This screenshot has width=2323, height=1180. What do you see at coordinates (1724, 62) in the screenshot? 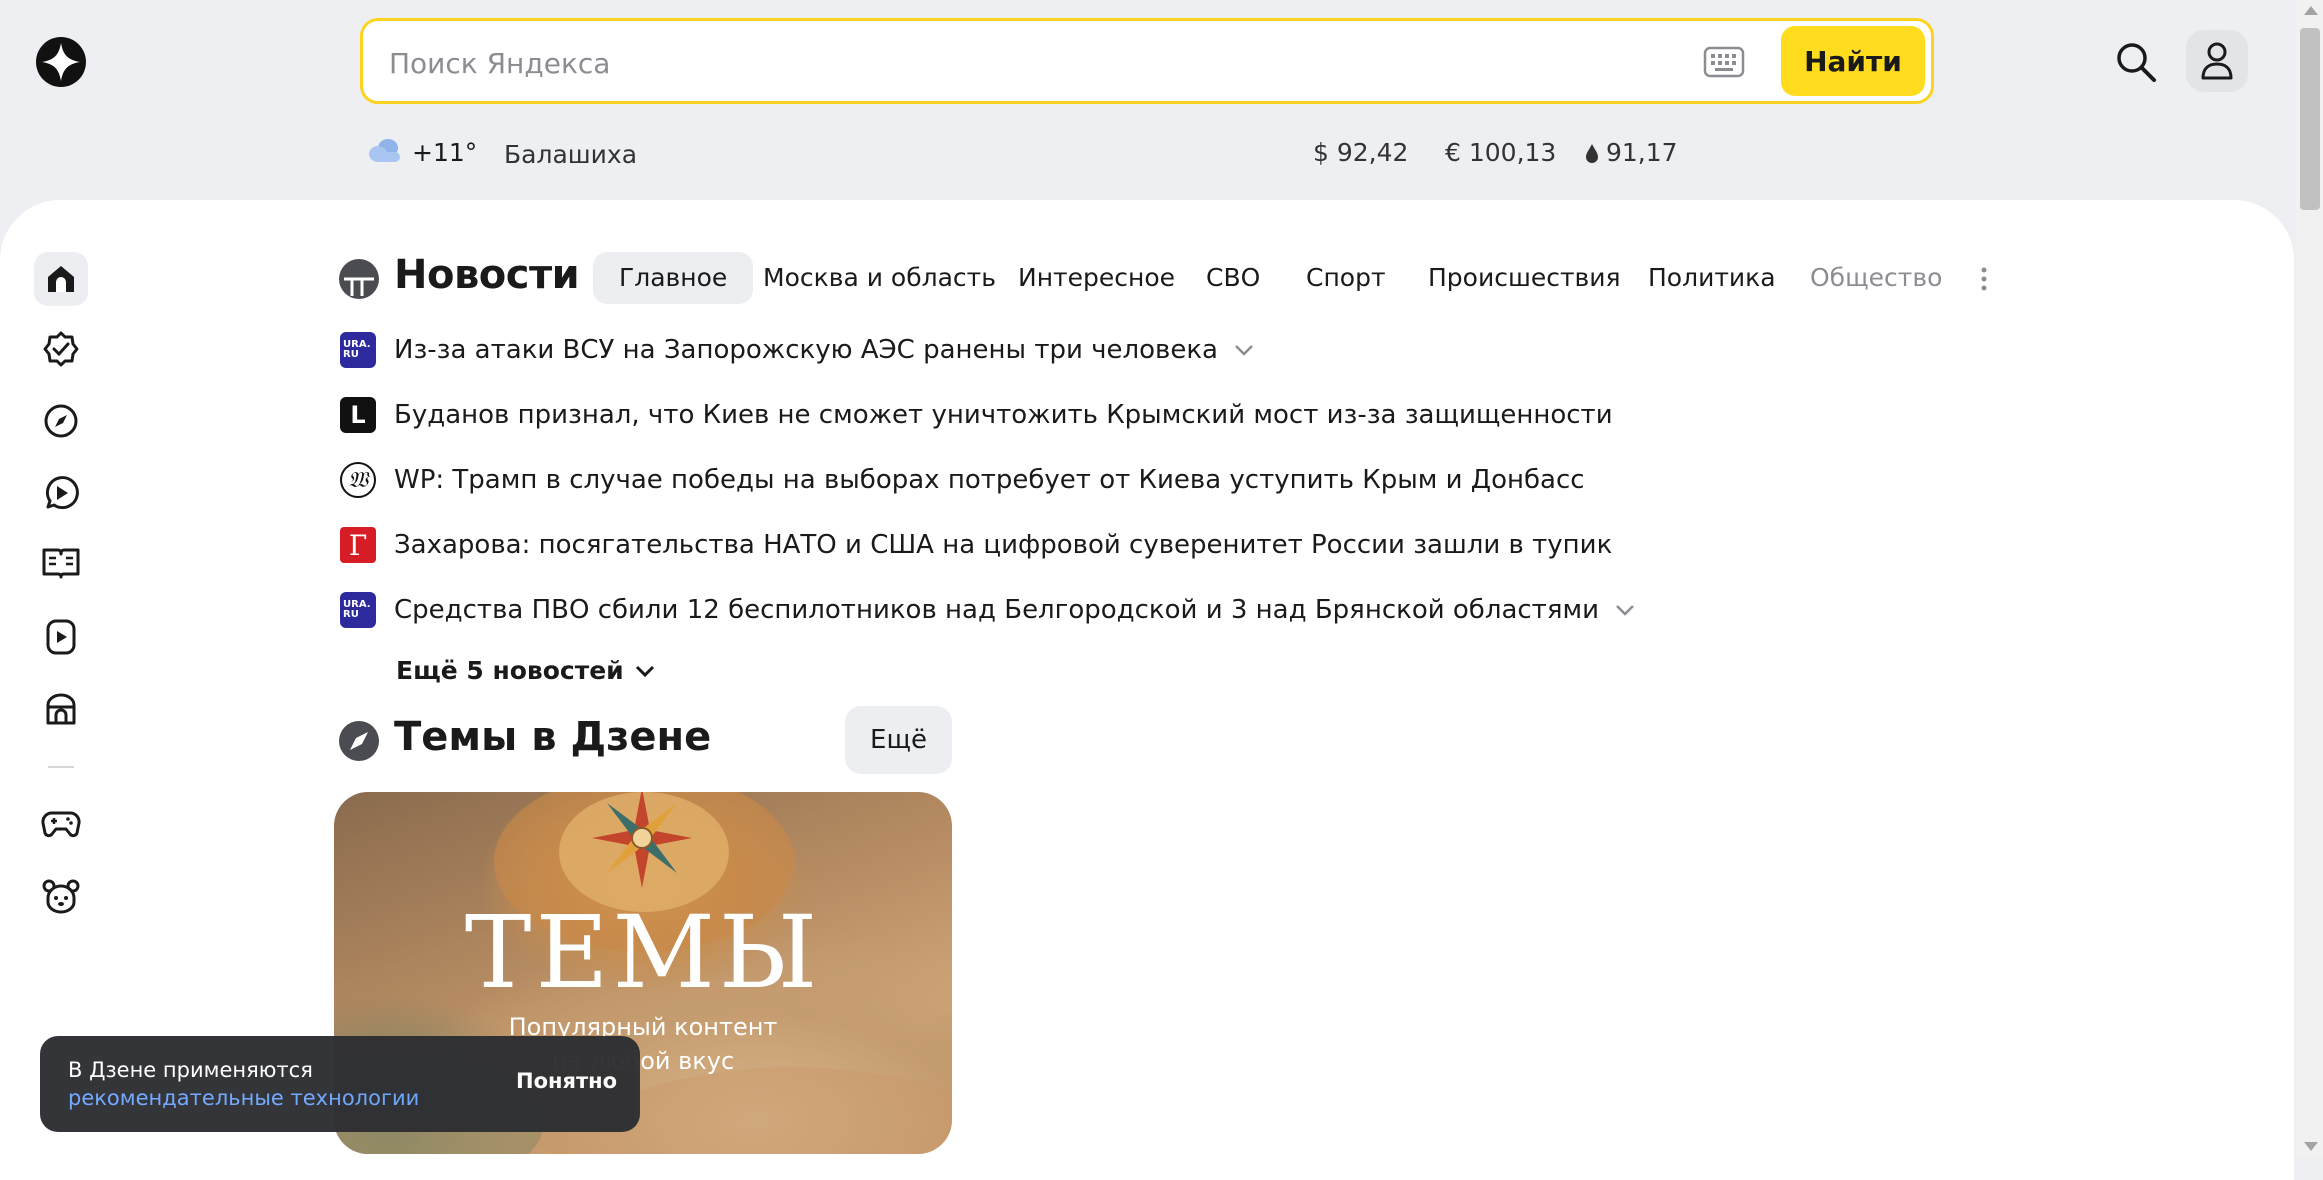
I see `keyboard-icon` at bounding box center [1724, 62].